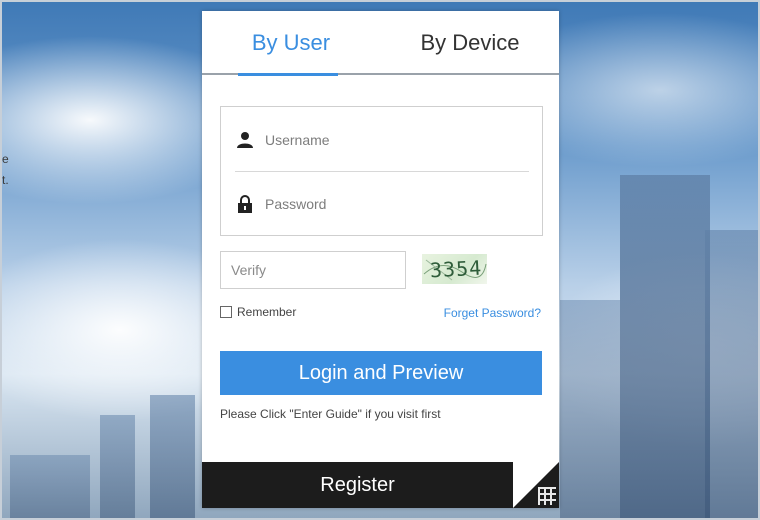  Describe the element at coordinates (357, 485) in the screenshot. I see `register-button: Register` at that location.